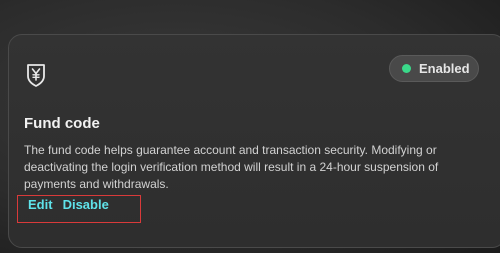 The width and height of the screenshot is (500, 253). I want to click on card-title: Fund code, so click(62, 123).